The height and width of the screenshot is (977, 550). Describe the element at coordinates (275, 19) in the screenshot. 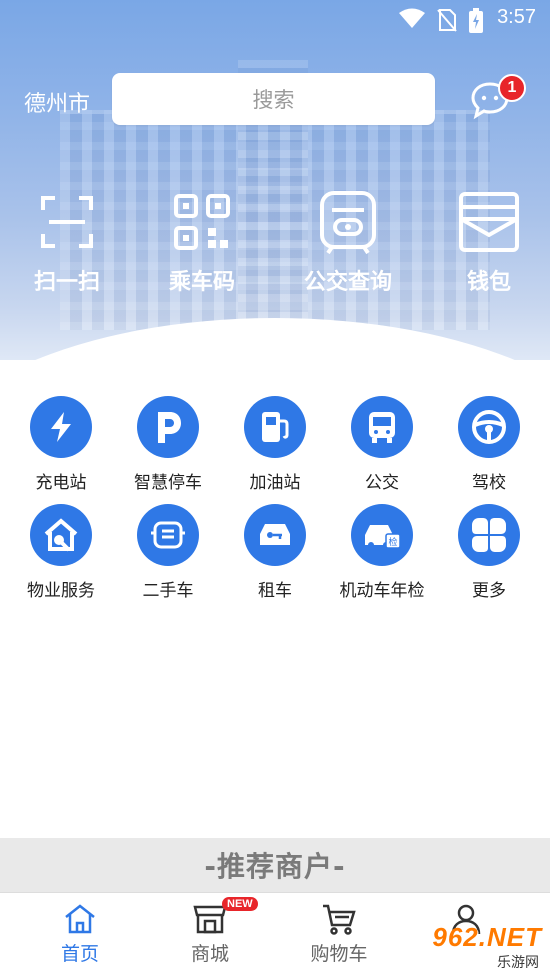

I see `status-bar: 3:57` at that location.